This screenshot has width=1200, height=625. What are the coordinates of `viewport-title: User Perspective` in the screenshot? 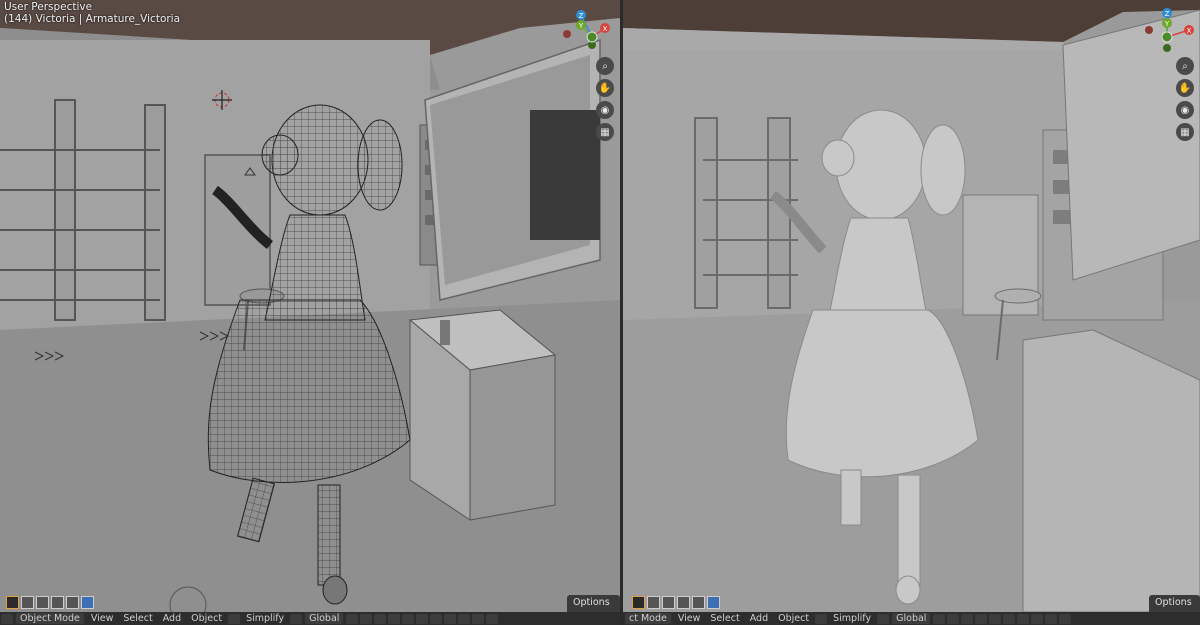 It's located at (48, 7).